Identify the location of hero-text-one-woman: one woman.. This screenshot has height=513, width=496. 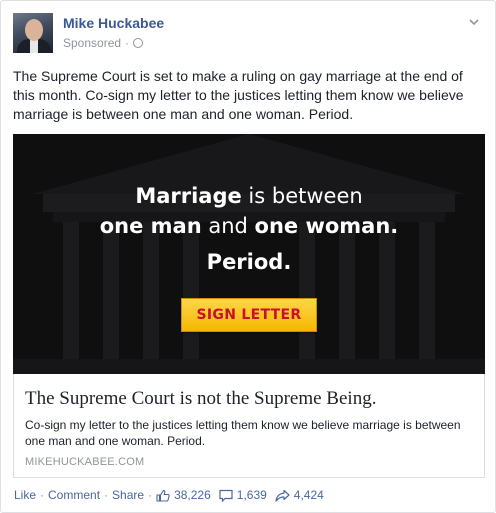
(326, 226).